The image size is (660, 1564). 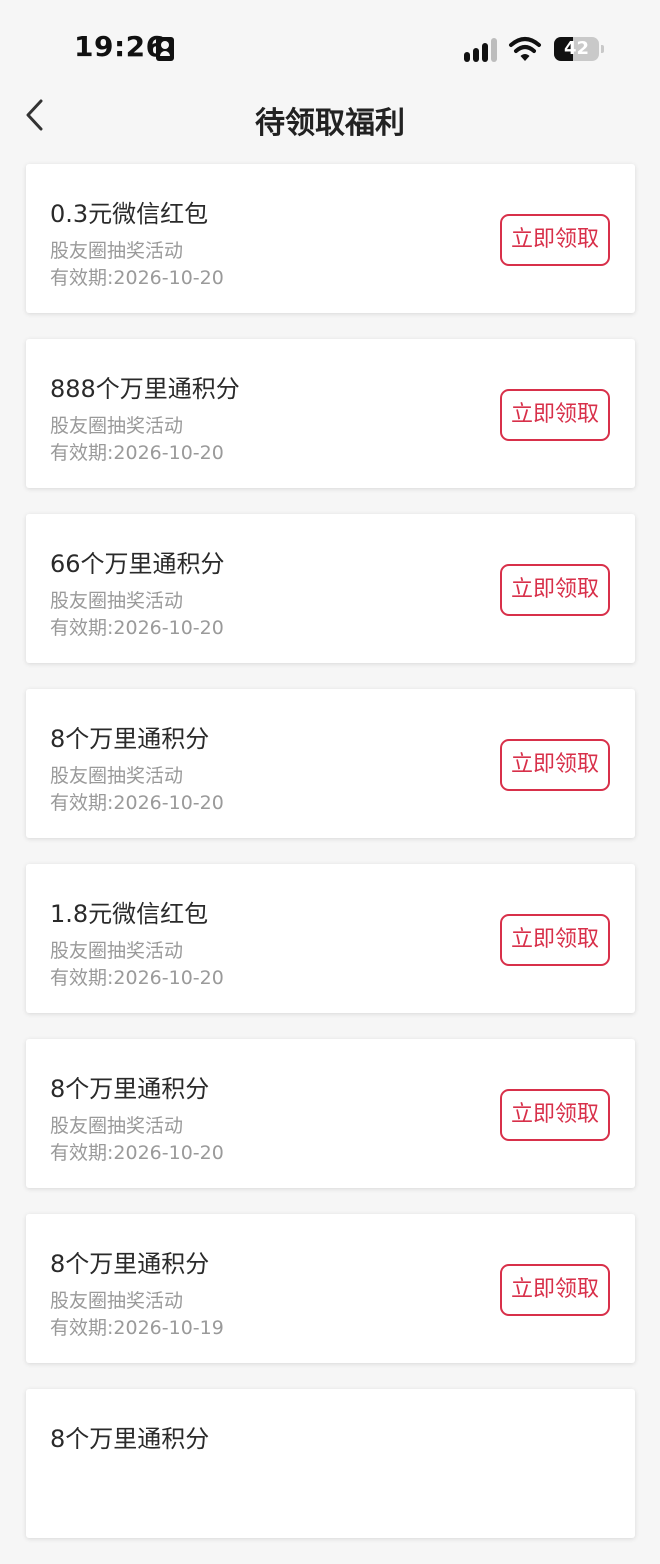 I want to click on navigation-bar: 待领取福利, so click(x=330, y=118).